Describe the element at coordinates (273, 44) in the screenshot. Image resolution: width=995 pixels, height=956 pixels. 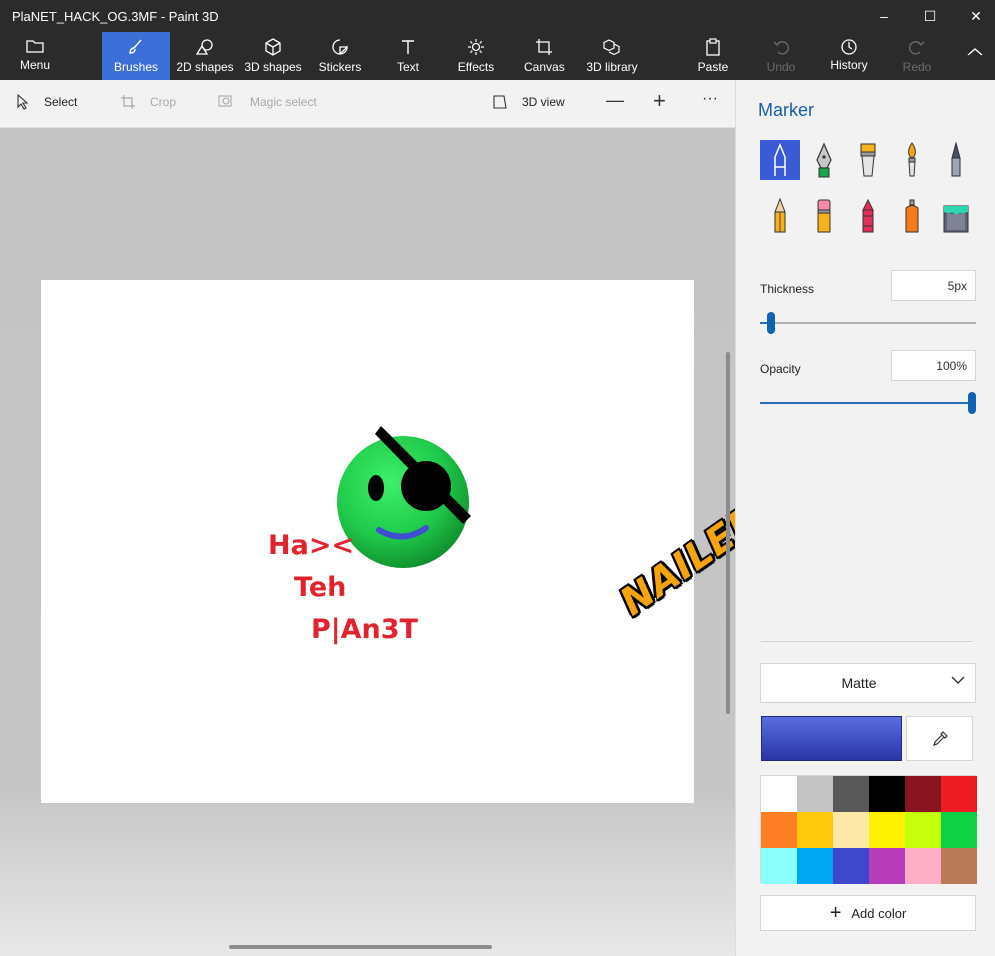
I see `cube-icon` at that location.